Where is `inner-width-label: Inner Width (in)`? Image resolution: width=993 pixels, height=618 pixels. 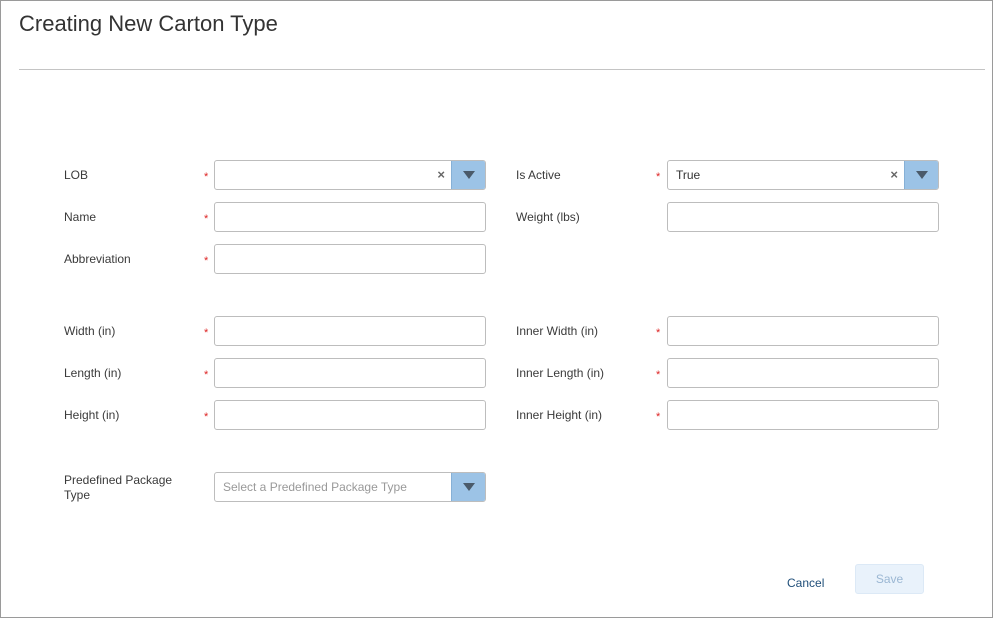
inner-width-label: Inner Width (in) is located at coordinates (557, 331).